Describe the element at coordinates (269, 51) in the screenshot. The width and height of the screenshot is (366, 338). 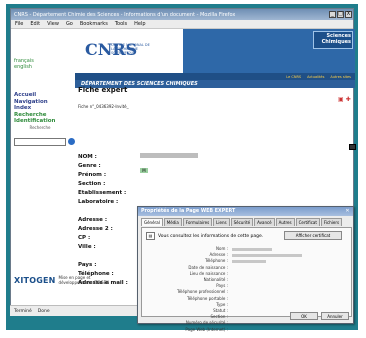
I see `header-banner: Sciences Chimiques` at that location.